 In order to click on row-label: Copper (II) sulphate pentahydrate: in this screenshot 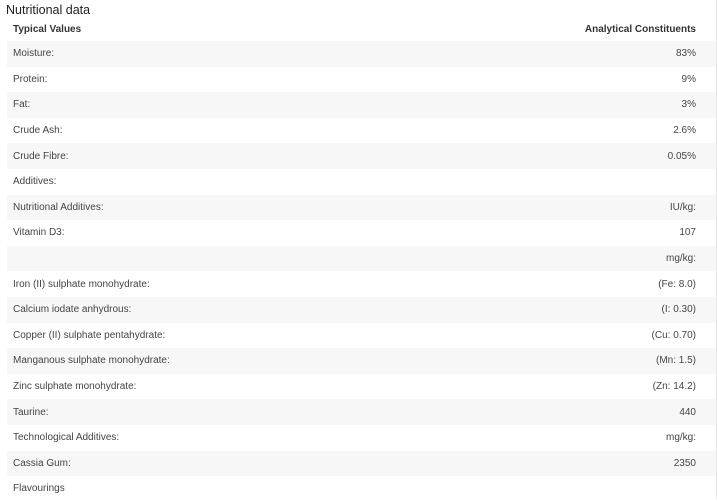, I will do `click(89, 335)`.